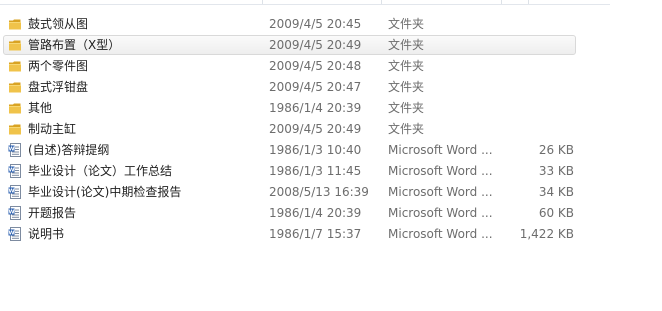 The height and width of the screenshot is (311, 662). Describe the element at coordinates (100, 171) in the screenshot. I see `file-name: 毕业设计（论文）工作总结` at that location.